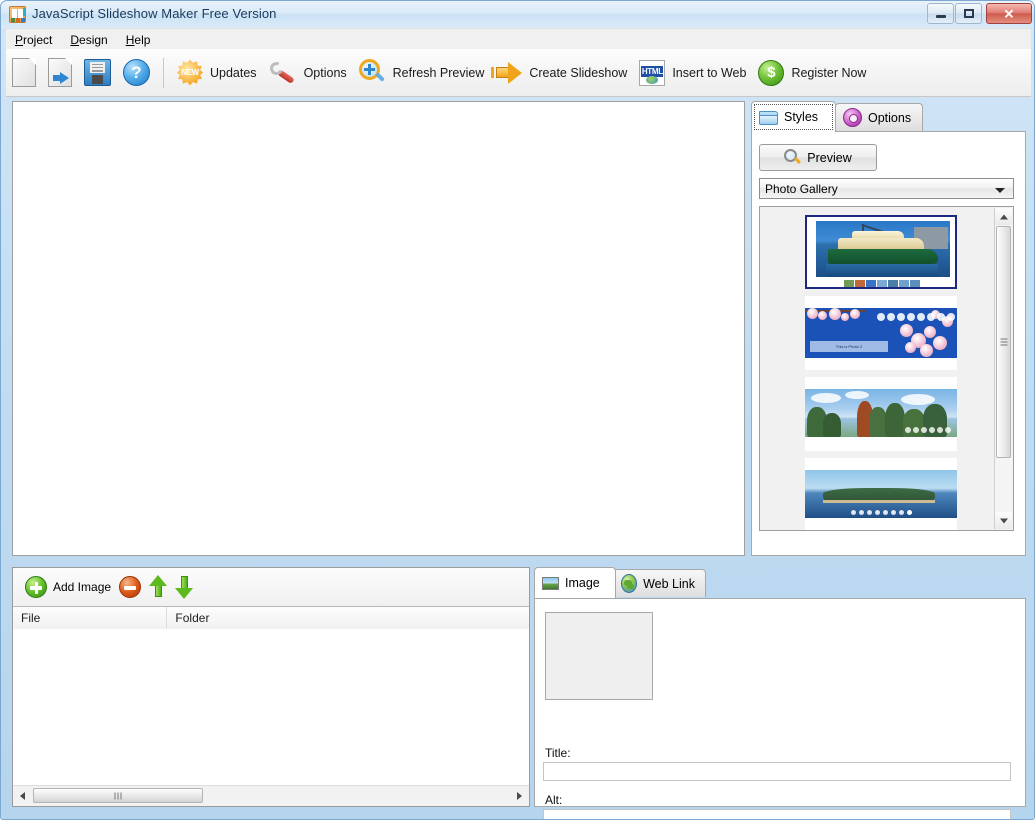 This screenshot has height=820, width=1035. Describe the element at coordinates (881, 333) in the screenshot. I see `style-thumbnail-blue-blossom-gallery: This is Photo 2` at that location.